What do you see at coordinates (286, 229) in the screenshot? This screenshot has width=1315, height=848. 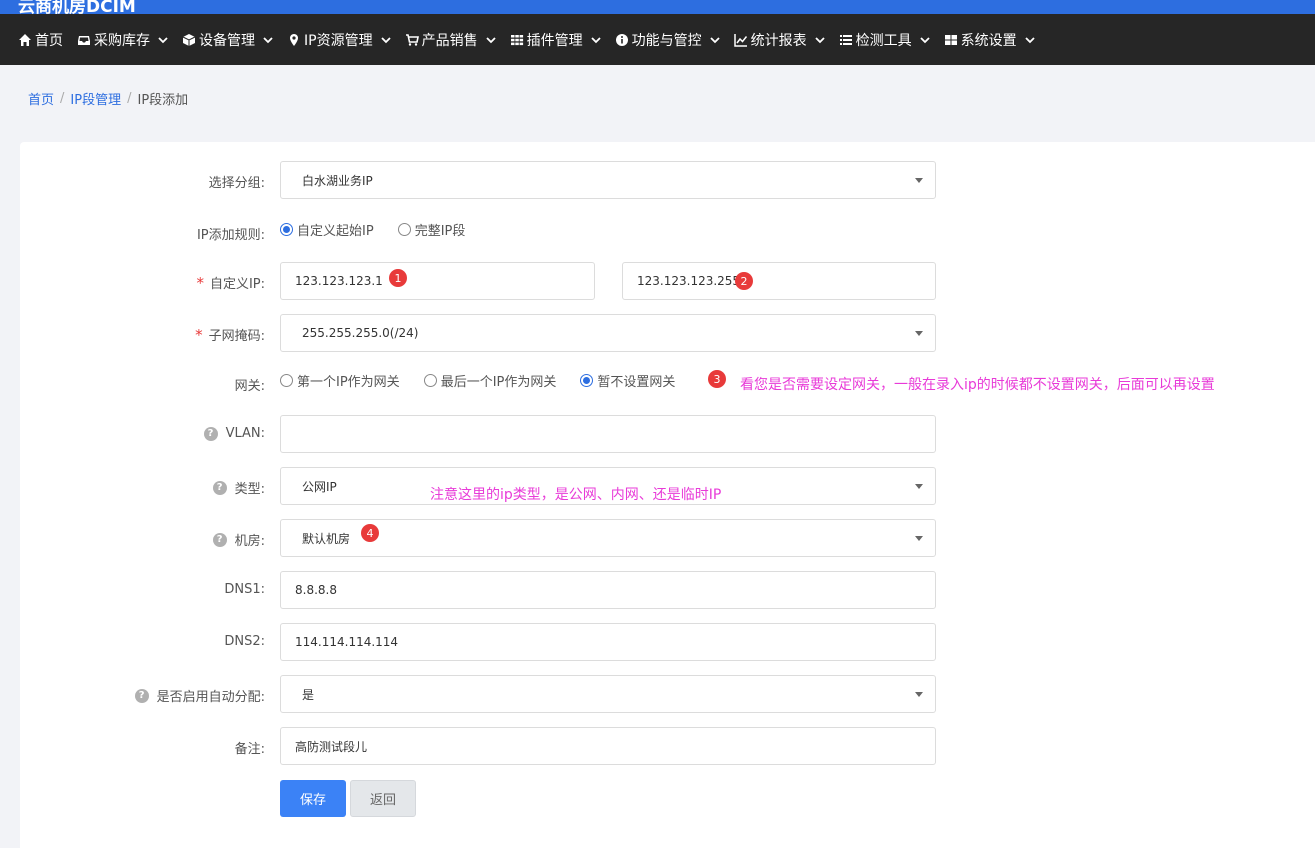 I see `radio-checked-icon` at bounding box center [286, 229].